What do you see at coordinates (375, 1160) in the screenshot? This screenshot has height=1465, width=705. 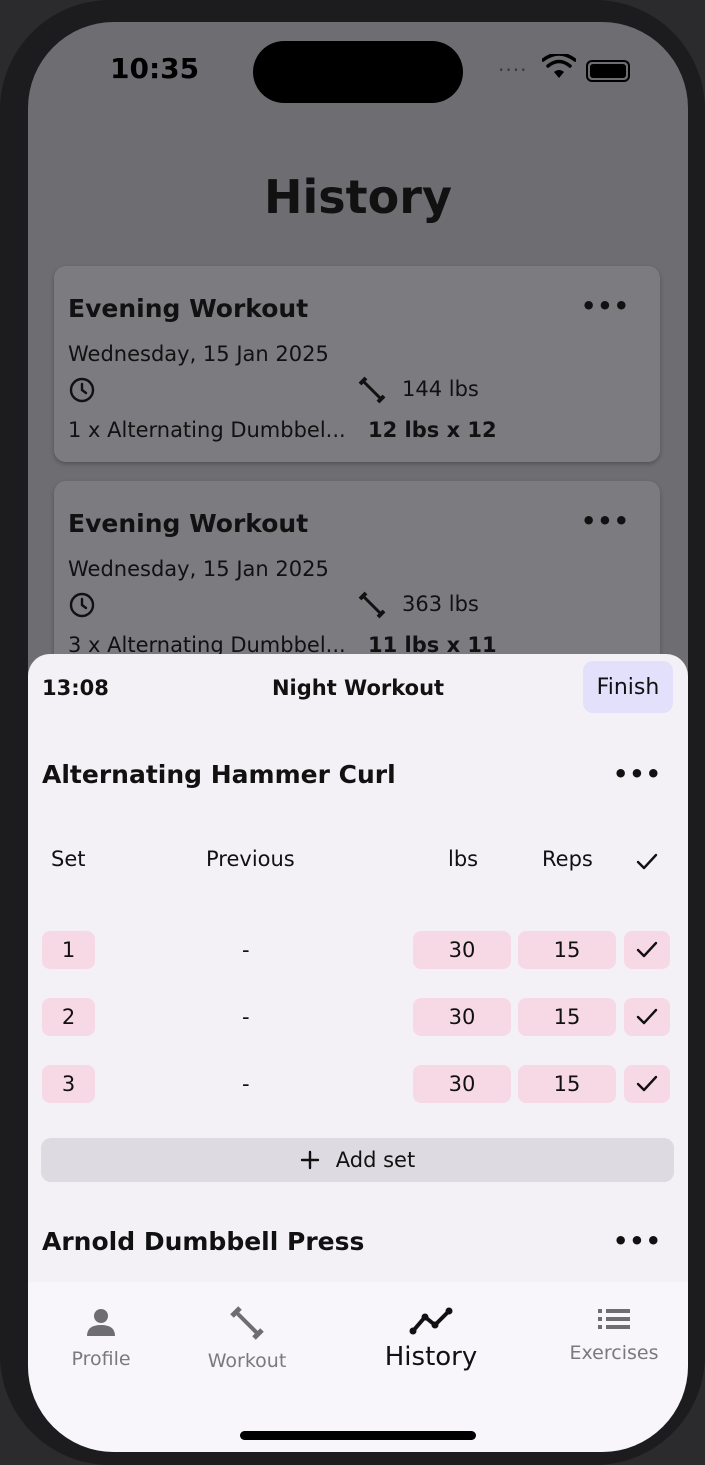 I see `add-set-label: Add set` at bounding box center [375, 1160].